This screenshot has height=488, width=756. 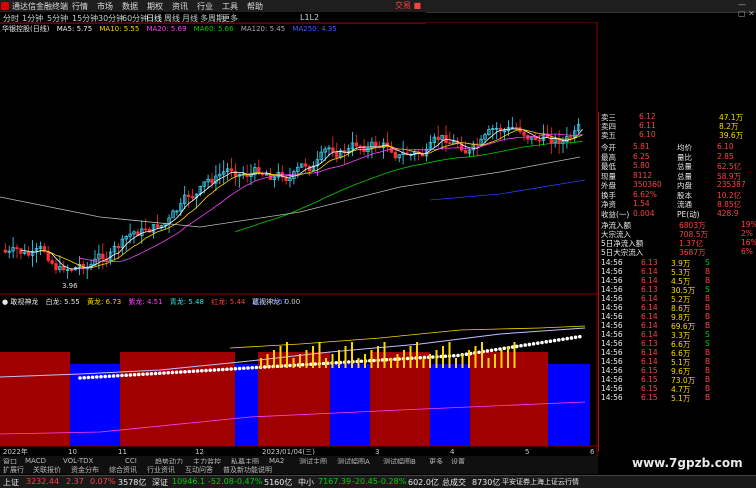 What do you see at coordinates (47, 470) in the screenshot?
I see `info-tab: 关联报价` at bounding box center [47, 470].